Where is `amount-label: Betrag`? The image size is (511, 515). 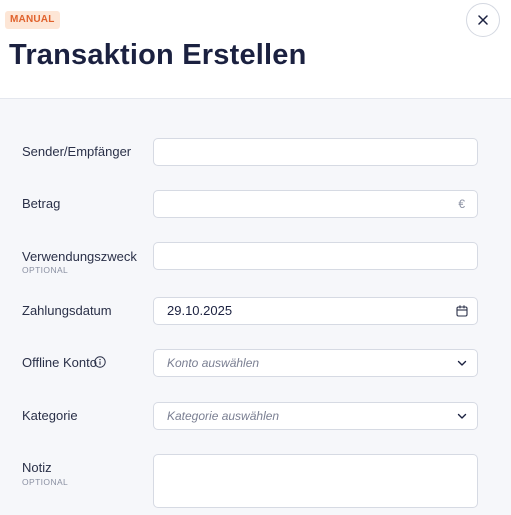
amount-label: Betrag is located at coordinates (41, 203).